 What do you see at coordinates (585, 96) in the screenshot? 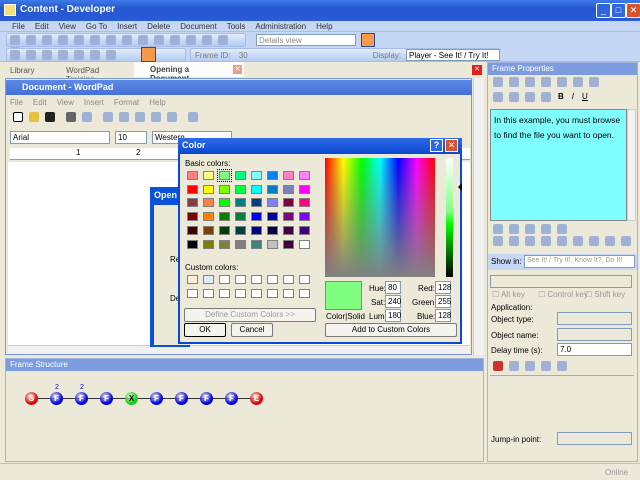
I see `underline-icon: U` at bounding box center [585, 96].